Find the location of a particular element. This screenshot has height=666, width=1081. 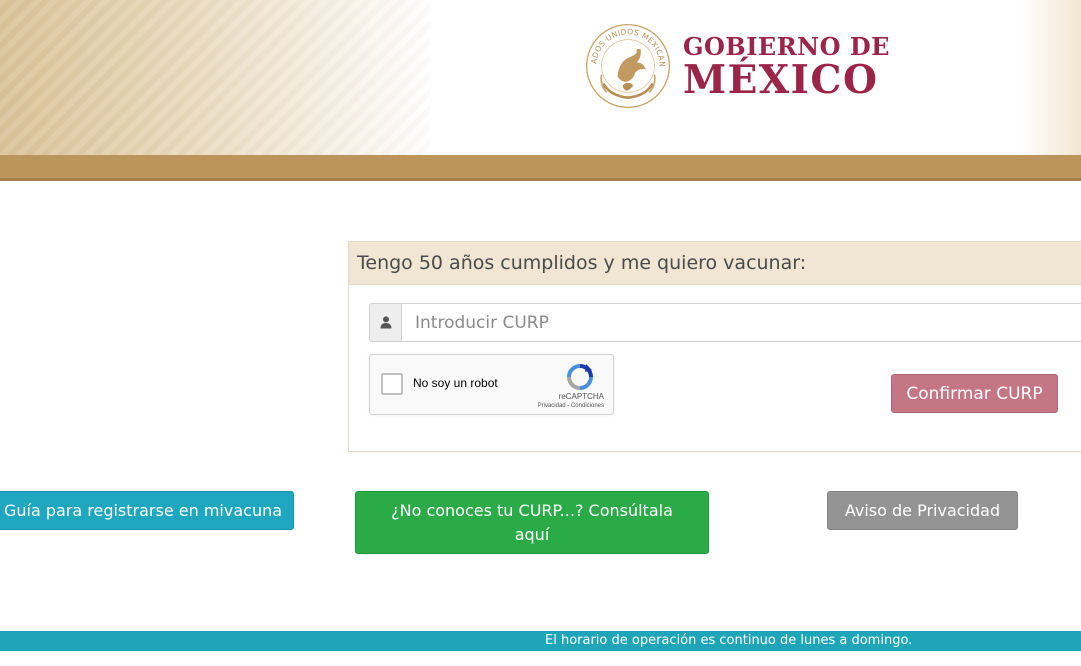

gobierno-wordmark: GOBIERNO DE MÉXICO is located at coordinates (786, 66).